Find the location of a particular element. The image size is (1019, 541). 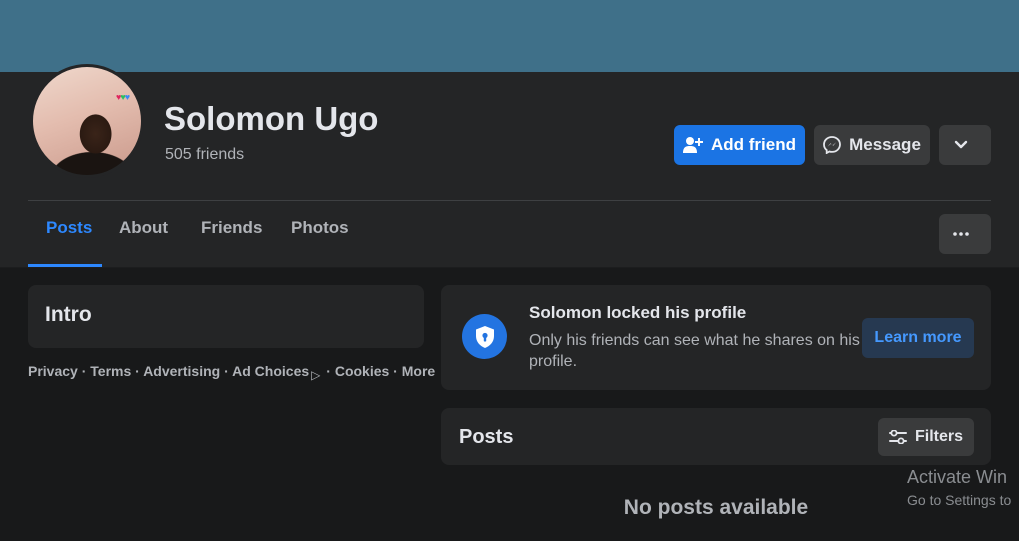

avatar: ♥♥♥ is located at coordinates (87, 121).